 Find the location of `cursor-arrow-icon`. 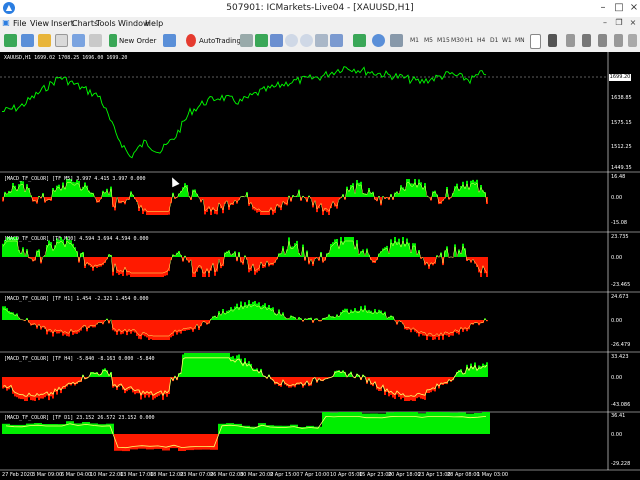

cursor-arrow-icon is located at coordinates (552, 40).